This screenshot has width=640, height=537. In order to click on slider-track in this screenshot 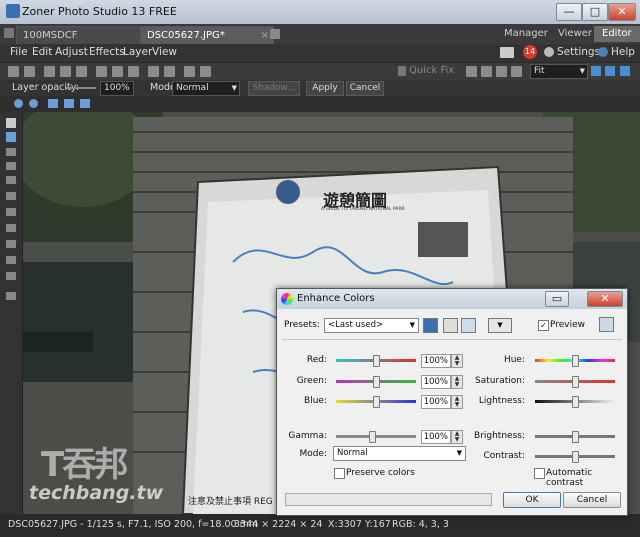, I will do `click(376, 436)`.